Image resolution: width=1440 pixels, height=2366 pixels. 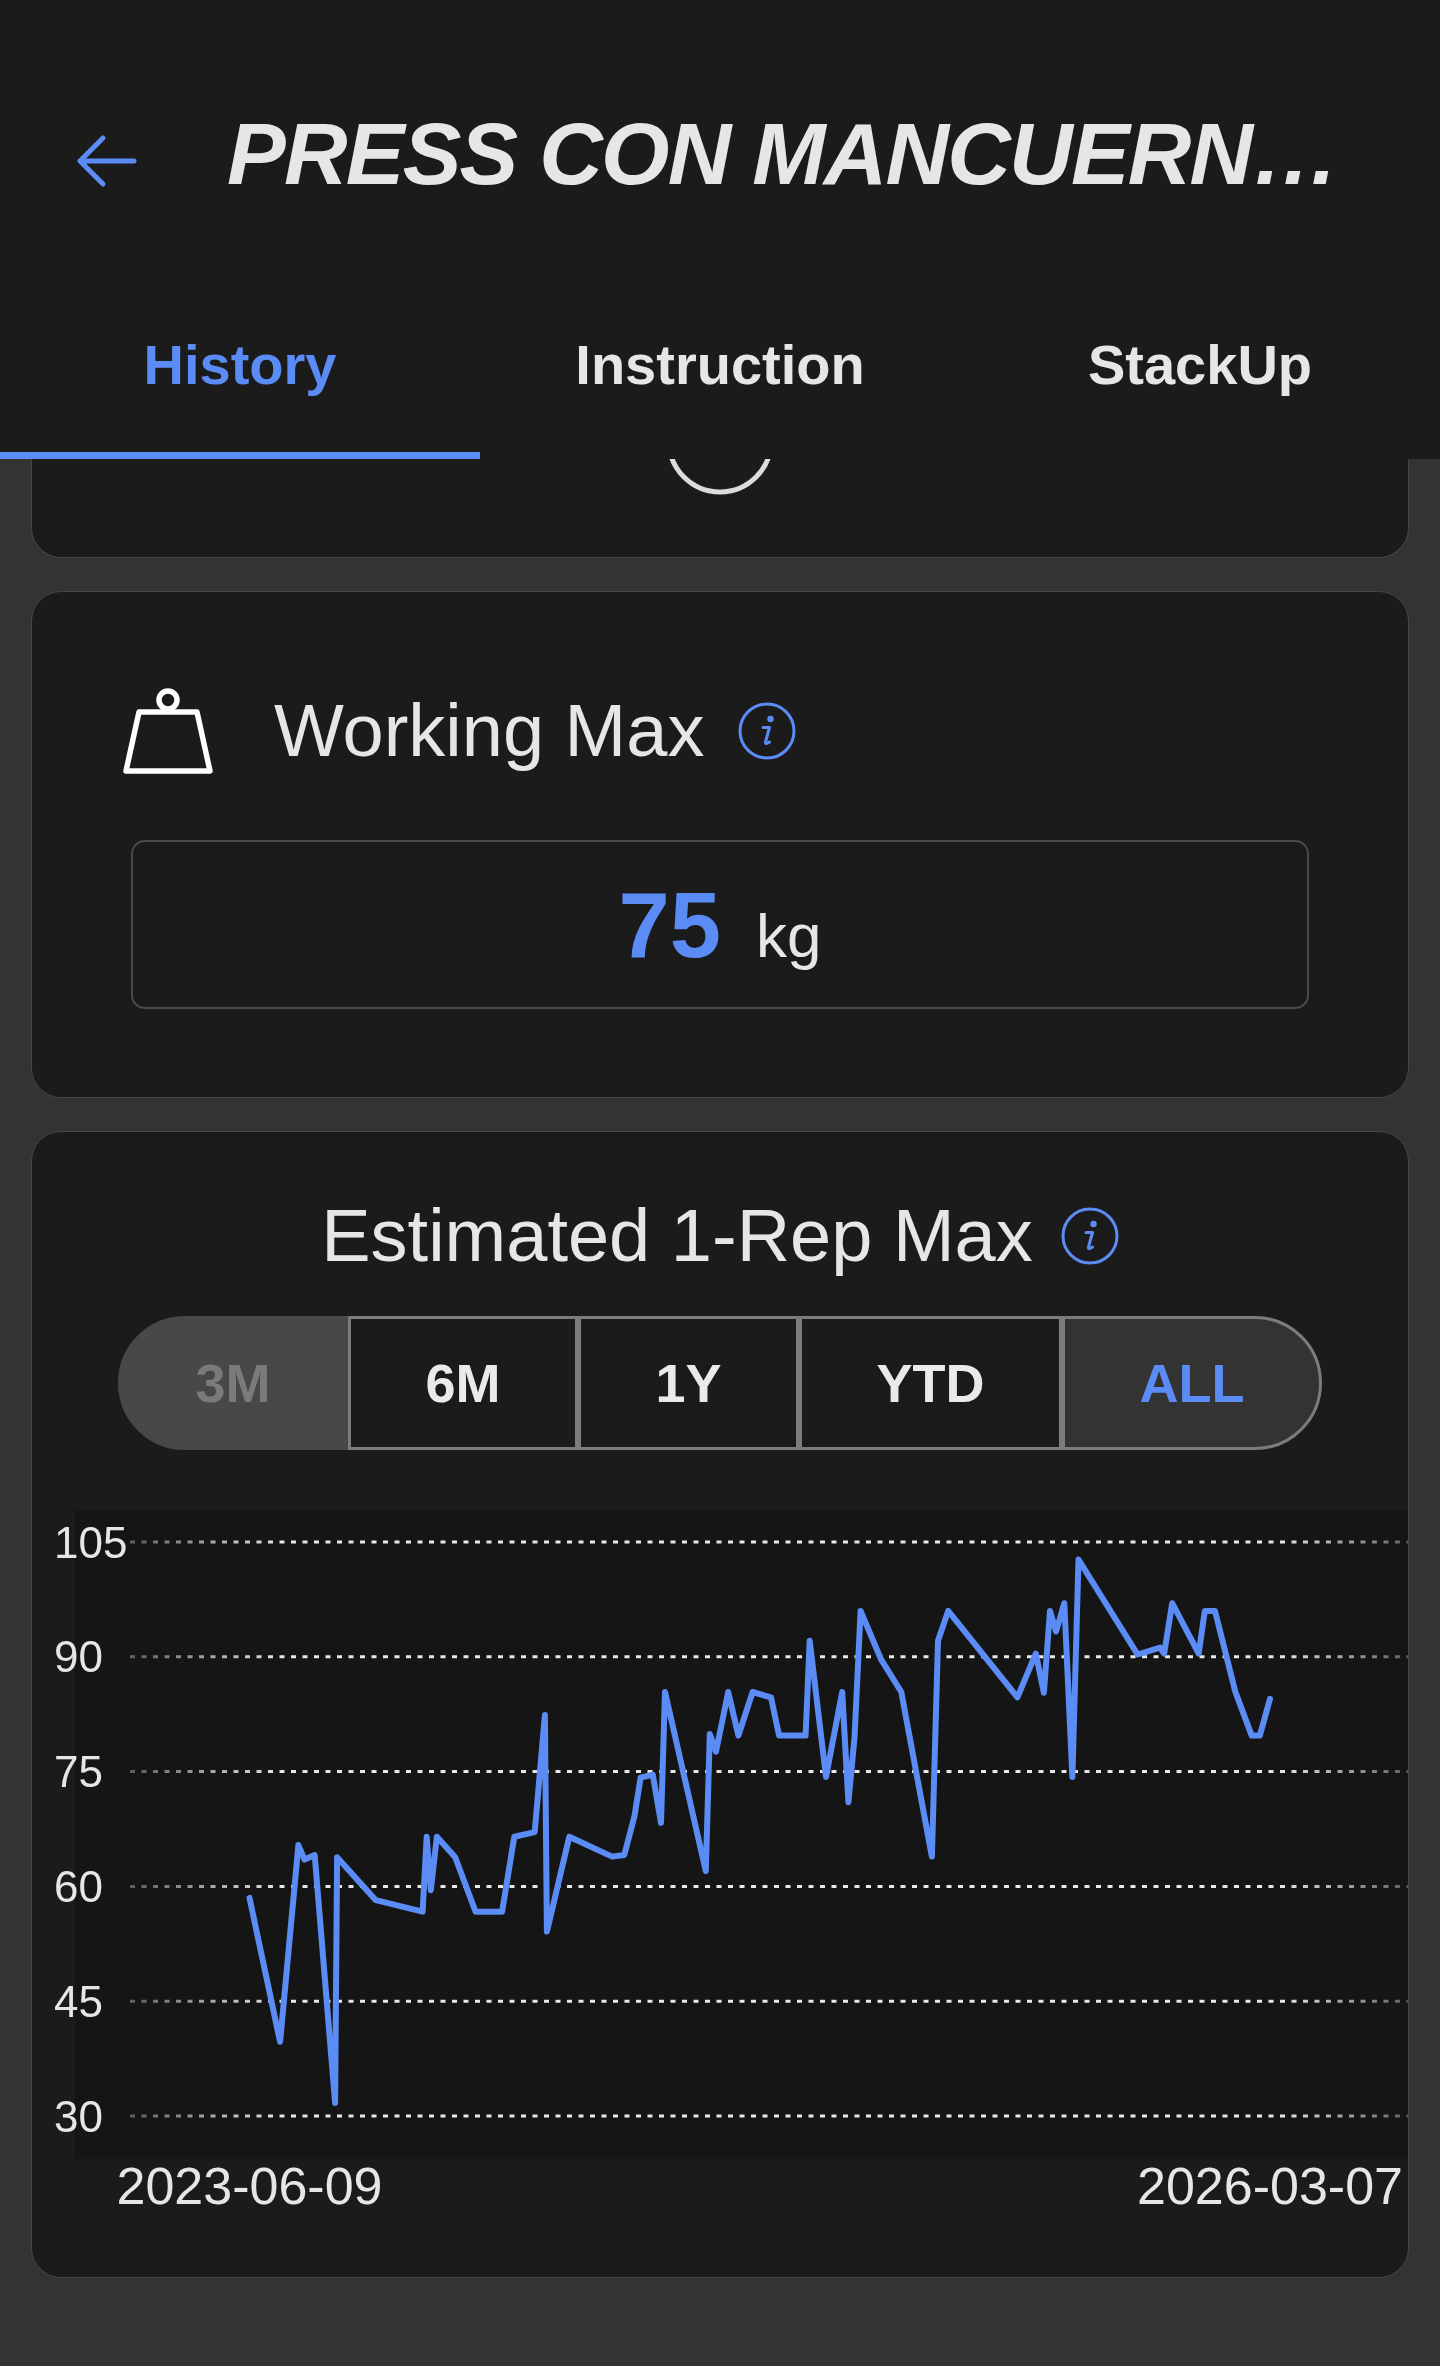 I want to click on max-value: 75, so click(x=669, y=924).